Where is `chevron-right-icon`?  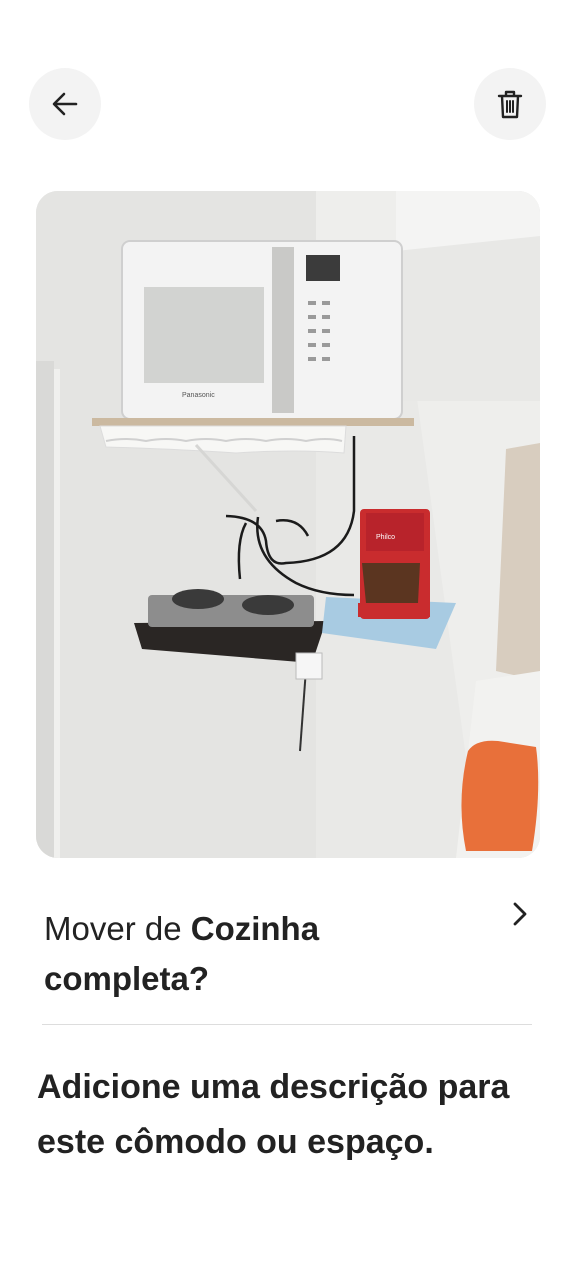 chevron-right-icon is located at coordinates (520, 914).